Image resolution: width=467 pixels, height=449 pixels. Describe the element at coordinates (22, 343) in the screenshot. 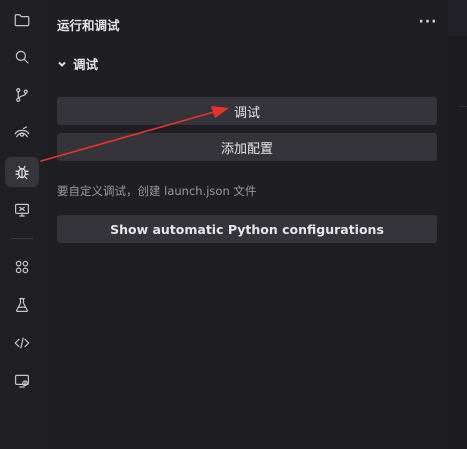

I see `code-icon` at that location.